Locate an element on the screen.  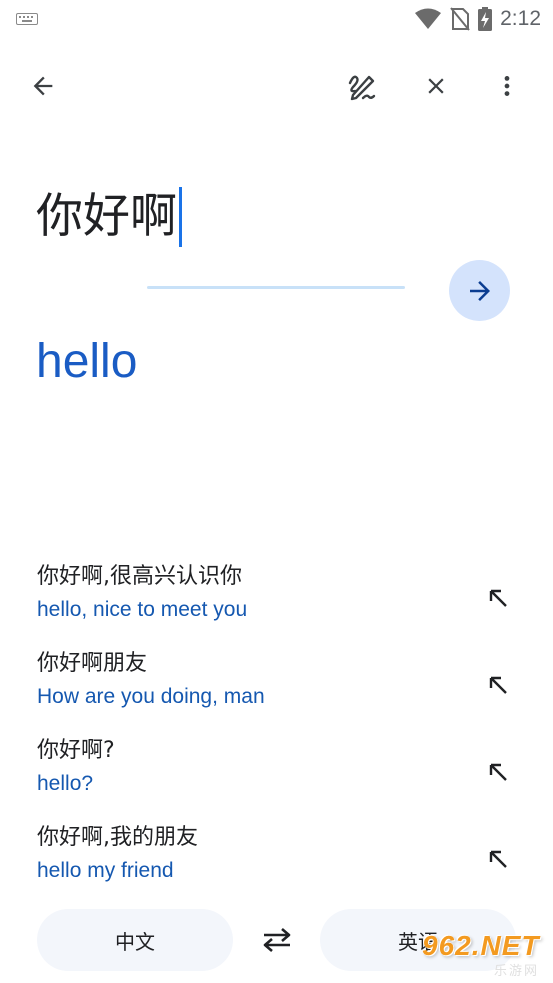
swap-languages-button is located at coordinates (277, 940).